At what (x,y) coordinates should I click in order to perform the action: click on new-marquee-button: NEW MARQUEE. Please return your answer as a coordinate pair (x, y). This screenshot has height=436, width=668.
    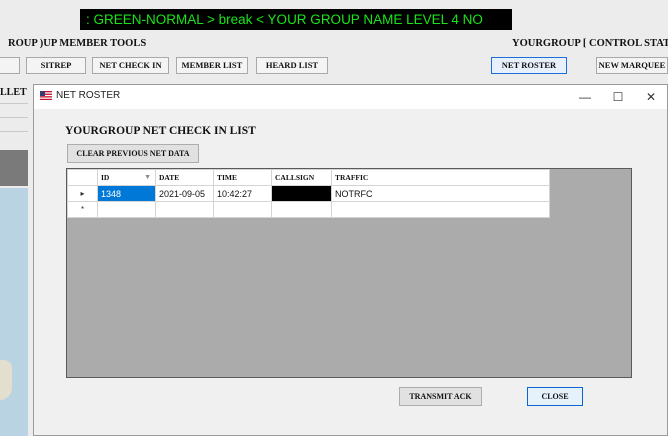
    Looking at the image, I should click on (632, 65).